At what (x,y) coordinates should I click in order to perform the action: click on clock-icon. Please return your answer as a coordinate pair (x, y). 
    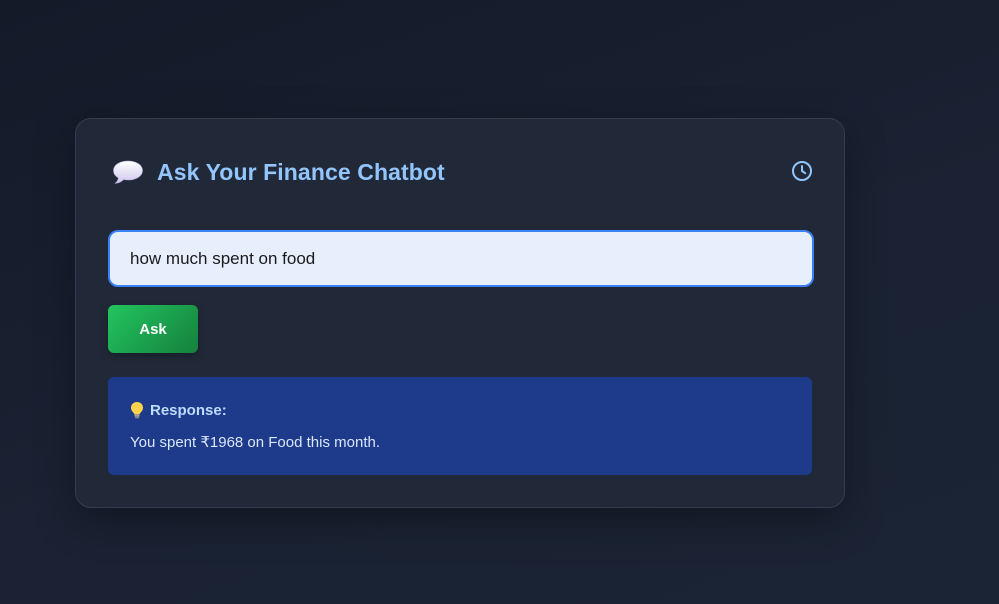
    Looking at the image, I should click on (802, 171).